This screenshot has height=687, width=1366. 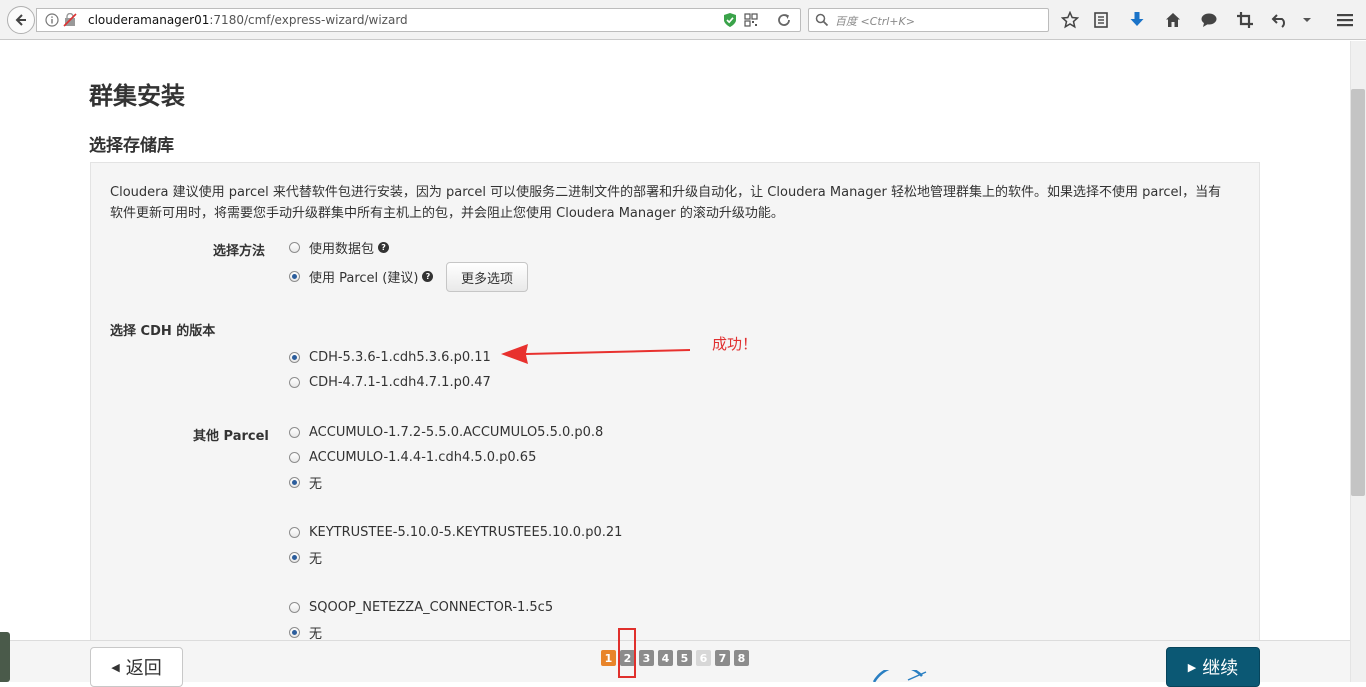 I want to click on step-indicator: 4, so click(x=665, y=658).